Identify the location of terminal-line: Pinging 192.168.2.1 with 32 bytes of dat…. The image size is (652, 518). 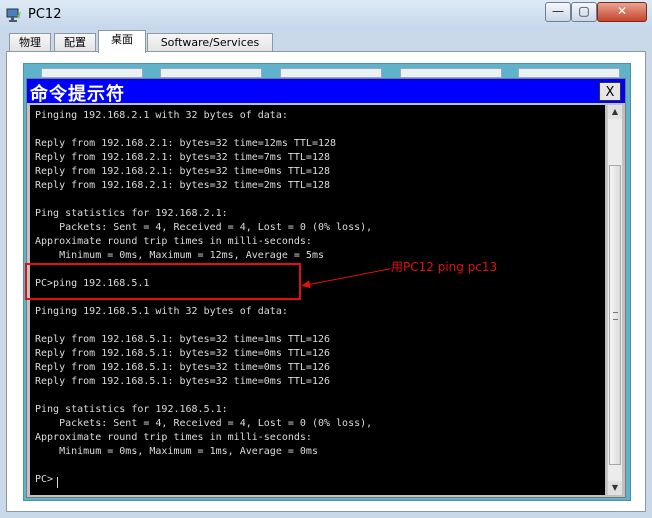
(161, 115).